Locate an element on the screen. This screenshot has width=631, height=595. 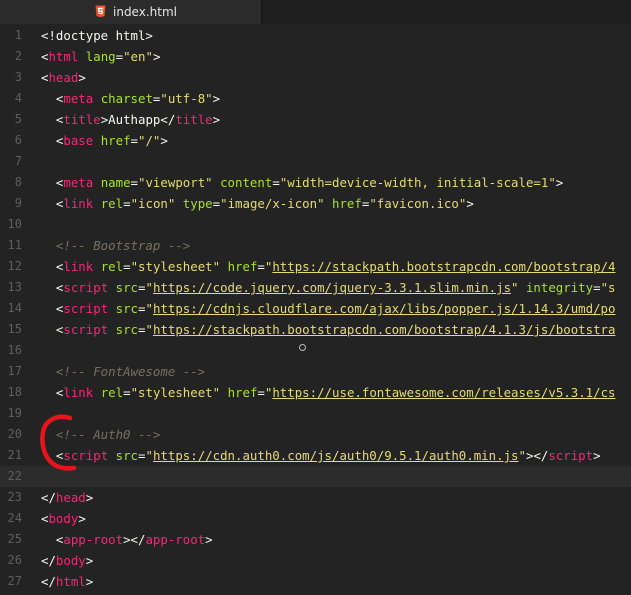
code-line: 5 <title>Authapp</title> is located at coordinates (315, 119).